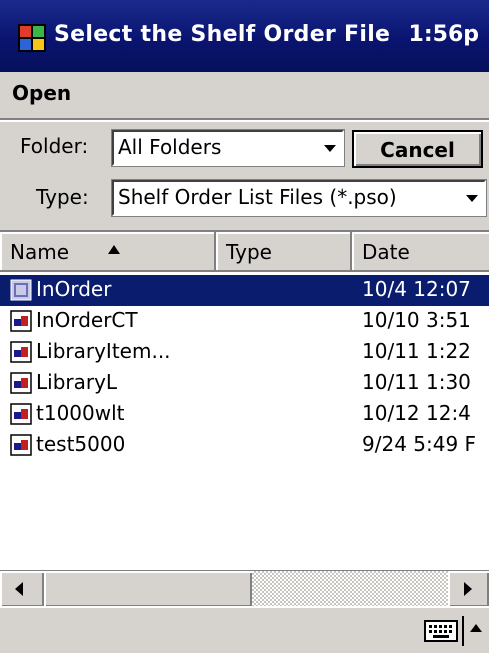 Image resolution: width=489 pixels, height=653 pixels. What do you see at coordinates (244, 414) in the screenshot?
I see `list-item: t1000wlt 10/12 12:4` at bounding box center [244, 414].